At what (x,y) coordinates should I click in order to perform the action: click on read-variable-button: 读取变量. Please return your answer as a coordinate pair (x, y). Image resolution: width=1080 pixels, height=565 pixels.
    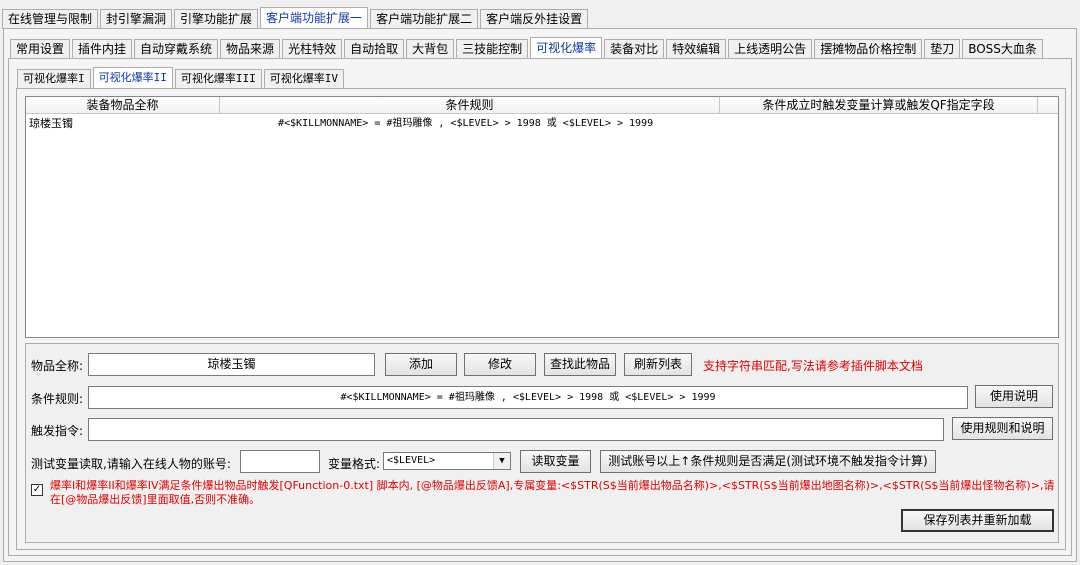
    Looking at the image, I should click on (555, 461).